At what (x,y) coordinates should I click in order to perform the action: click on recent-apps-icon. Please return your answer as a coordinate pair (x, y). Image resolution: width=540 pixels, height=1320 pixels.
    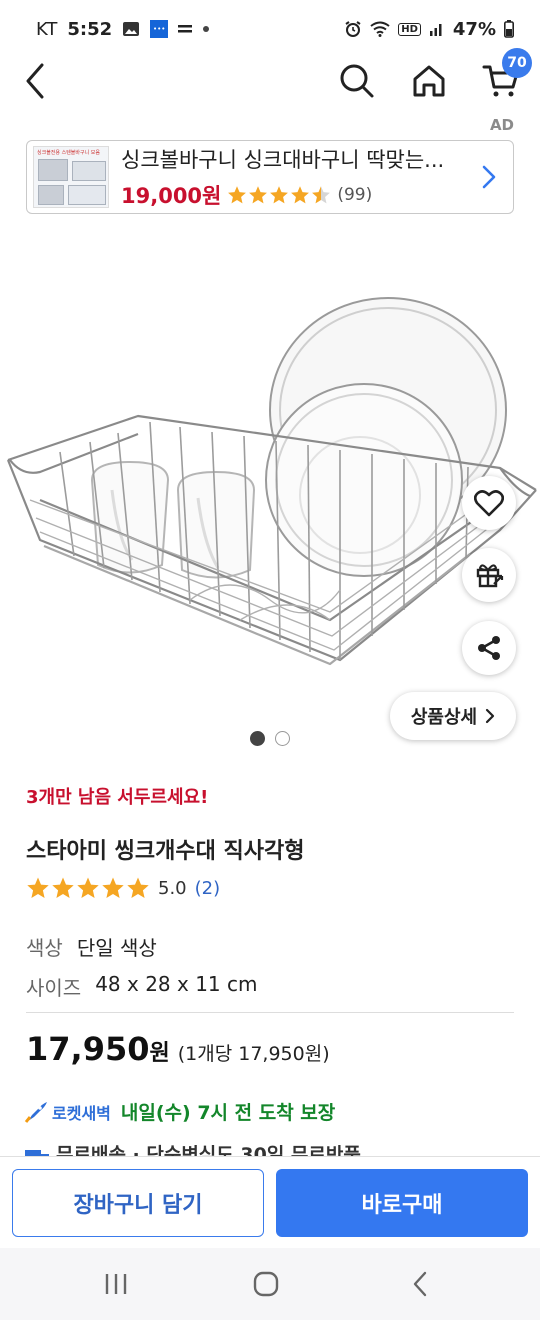
    Looking at the image, I should click on (116, 1284).